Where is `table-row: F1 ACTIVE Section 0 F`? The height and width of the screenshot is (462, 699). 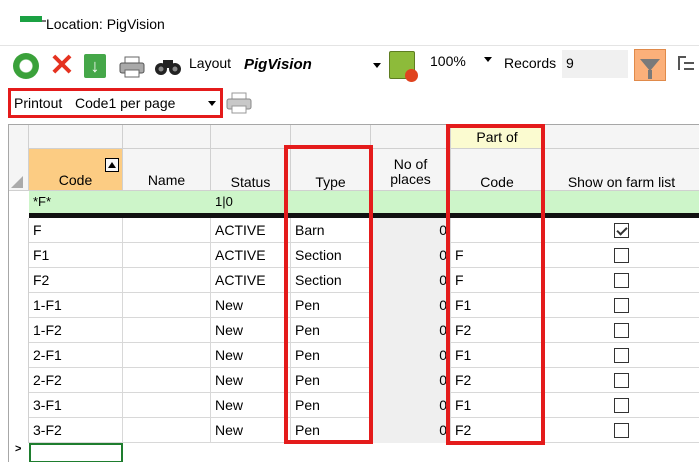 table-row: F1 ACTIVE Section 0 F is located at coordinates (354, 255).